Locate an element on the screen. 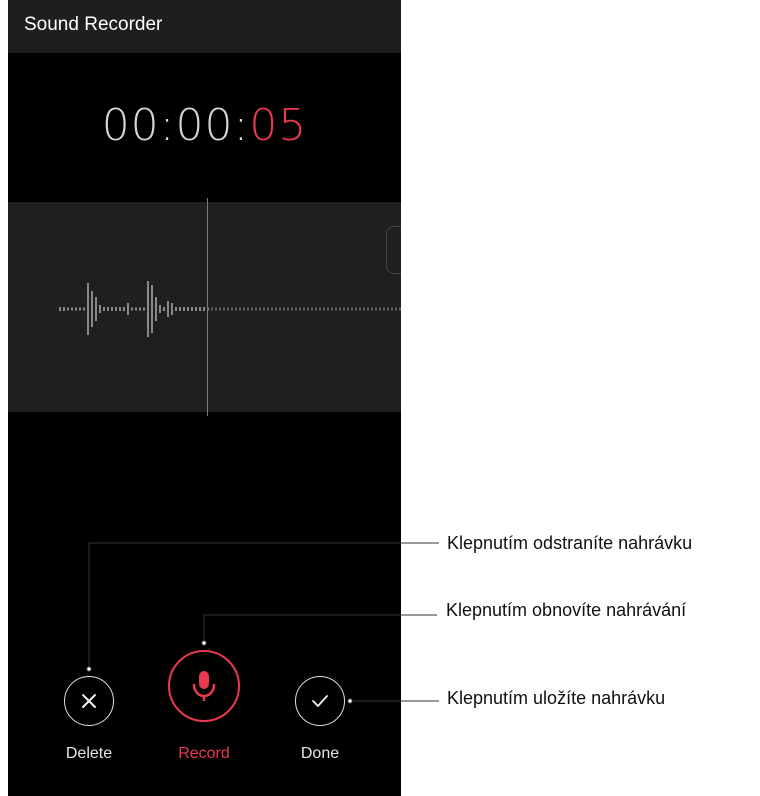  callout-done: Klepnutím uložíte nahrávku is located at coordinates (556, 698).